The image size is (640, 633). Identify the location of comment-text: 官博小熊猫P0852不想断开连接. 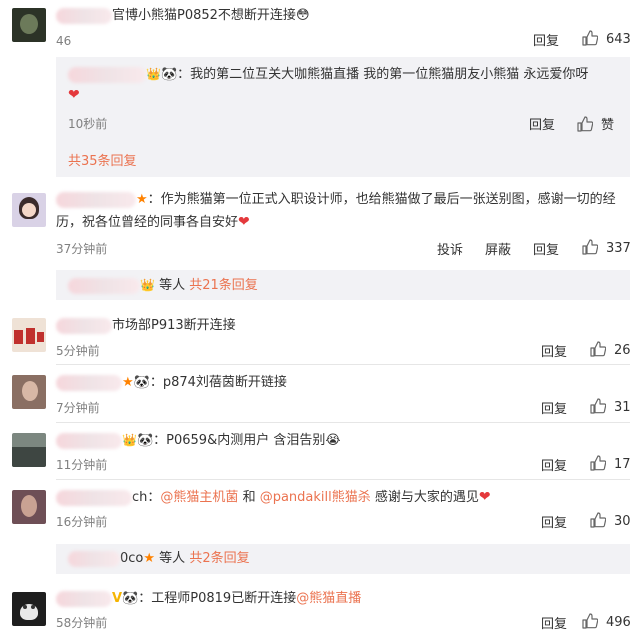
(204, 15).